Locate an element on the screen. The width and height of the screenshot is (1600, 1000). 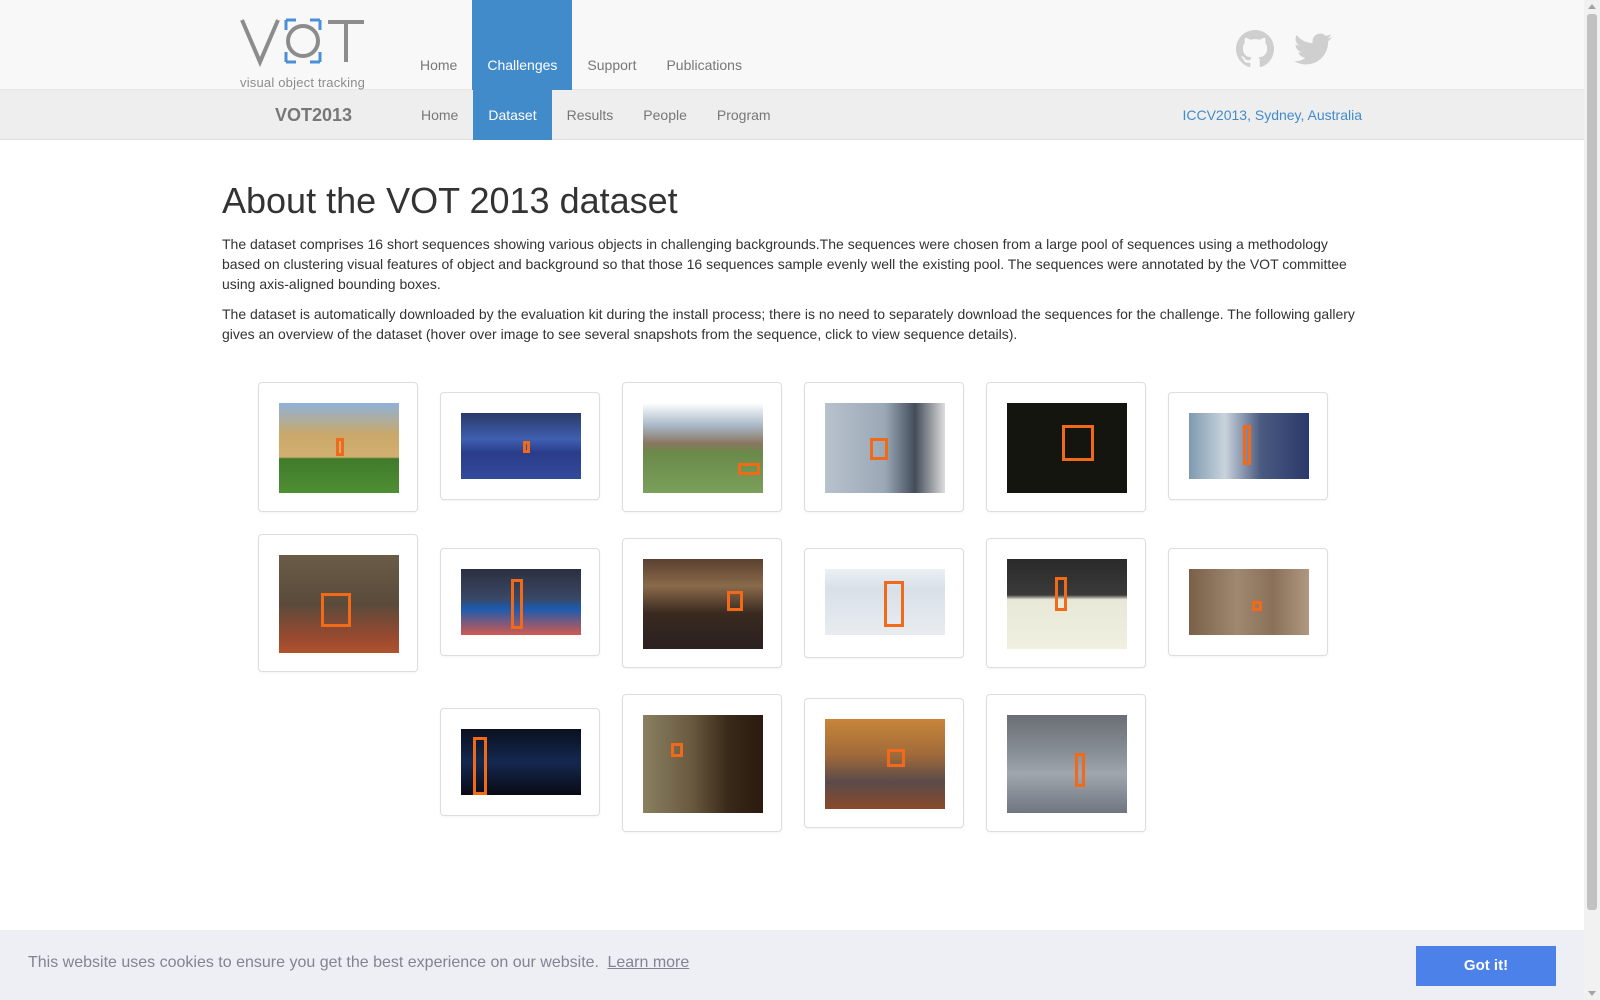
page-scrollbar is located at coordinates (1592, 500).